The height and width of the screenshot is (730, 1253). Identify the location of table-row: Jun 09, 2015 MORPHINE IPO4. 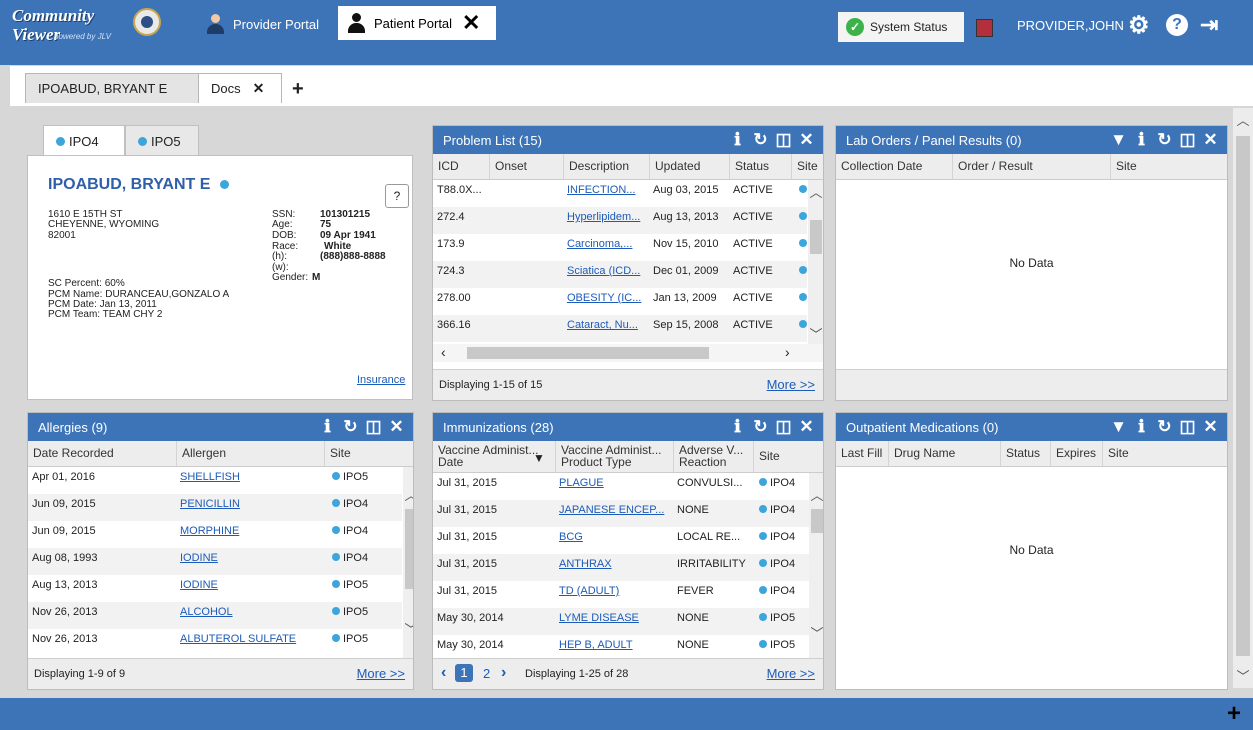
(215, 534).